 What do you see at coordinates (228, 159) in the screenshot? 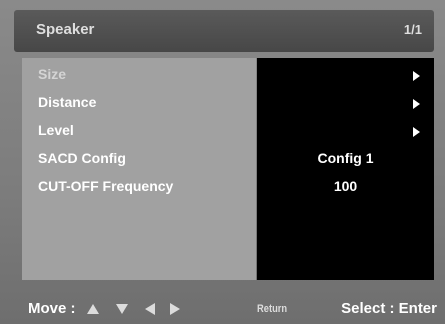
I see `menu-item-sacd-config: SACD Config Config 1` at bounding box center [228, 159].